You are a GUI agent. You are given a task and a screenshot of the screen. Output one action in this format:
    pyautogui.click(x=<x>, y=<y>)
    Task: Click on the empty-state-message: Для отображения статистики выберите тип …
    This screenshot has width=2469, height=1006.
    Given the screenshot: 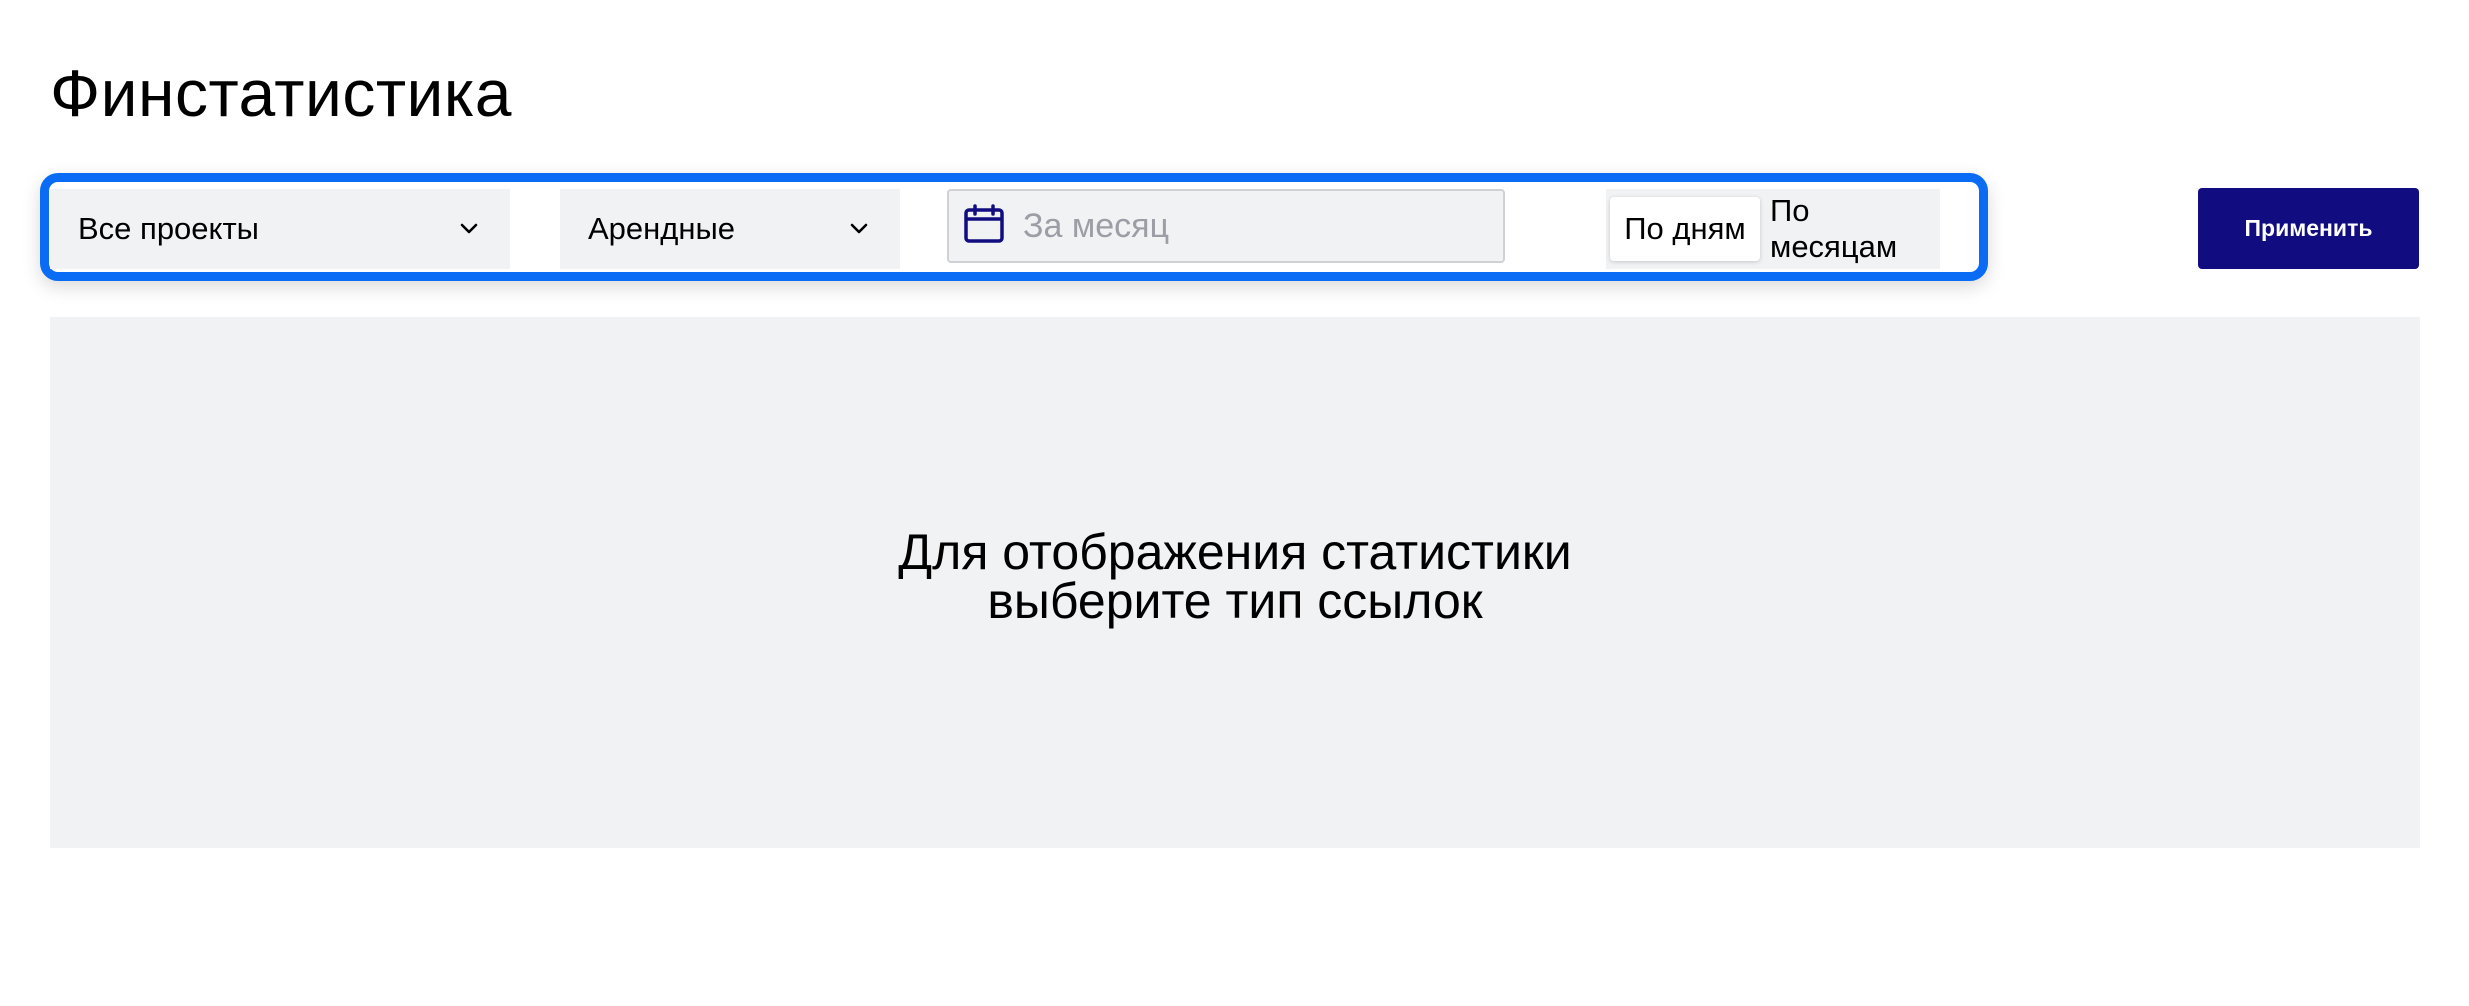 What is the action you would take?
    pyautogui.click(x=1235, y=576)
    